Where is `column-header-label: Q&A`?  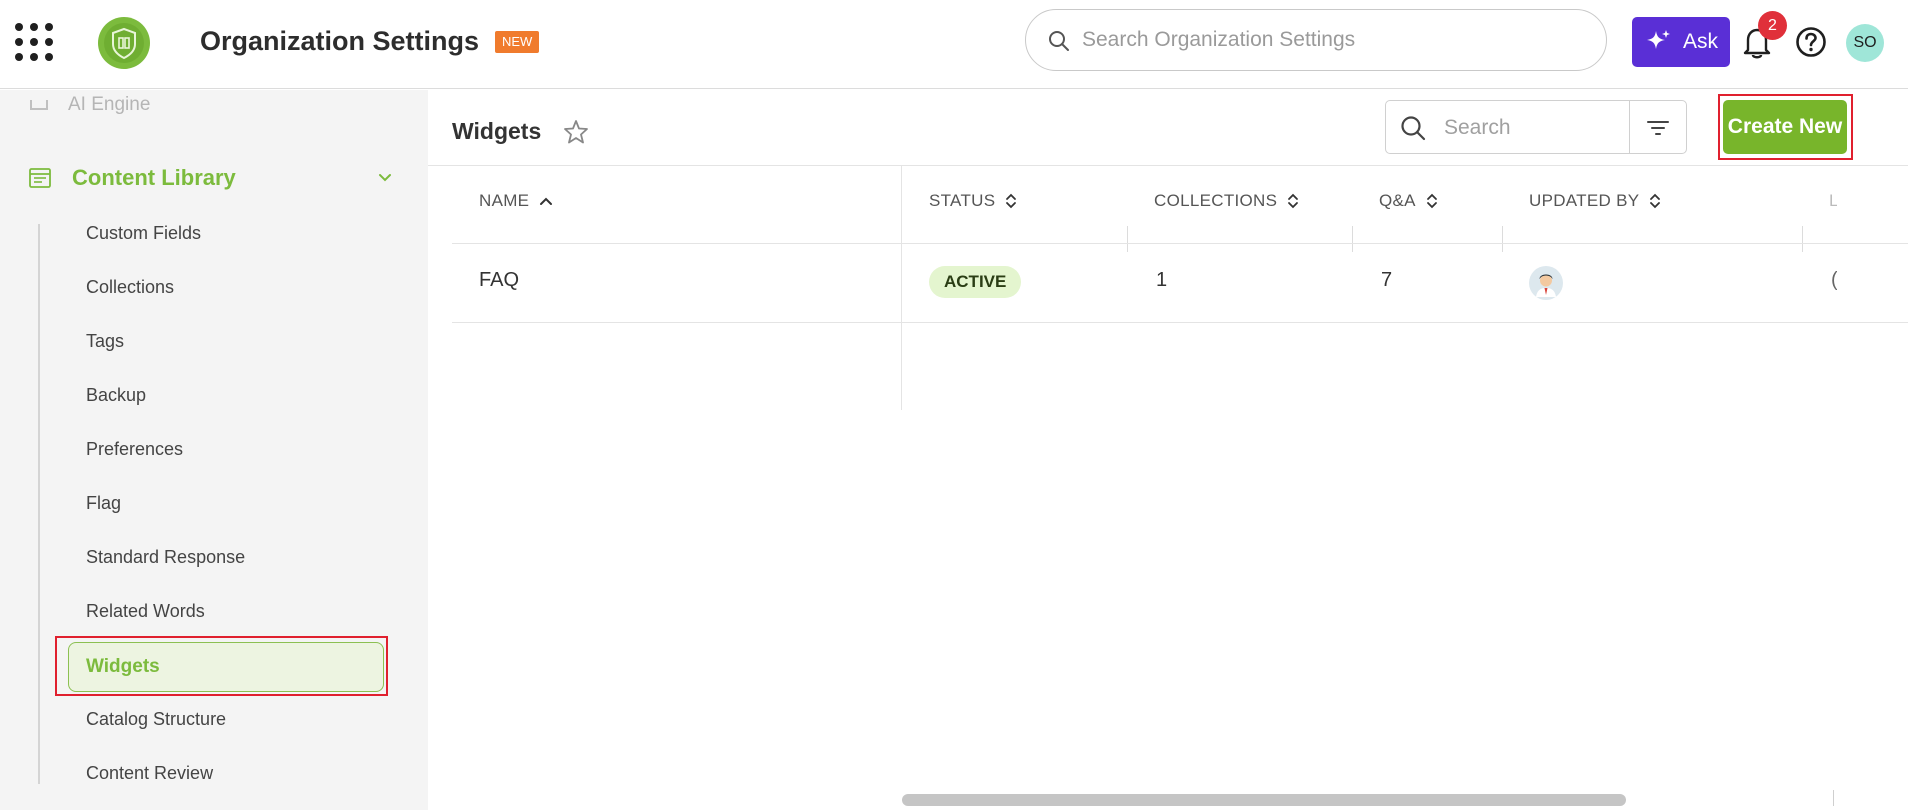
column-header-label: Q&A is located at coordinates (1397, 200).